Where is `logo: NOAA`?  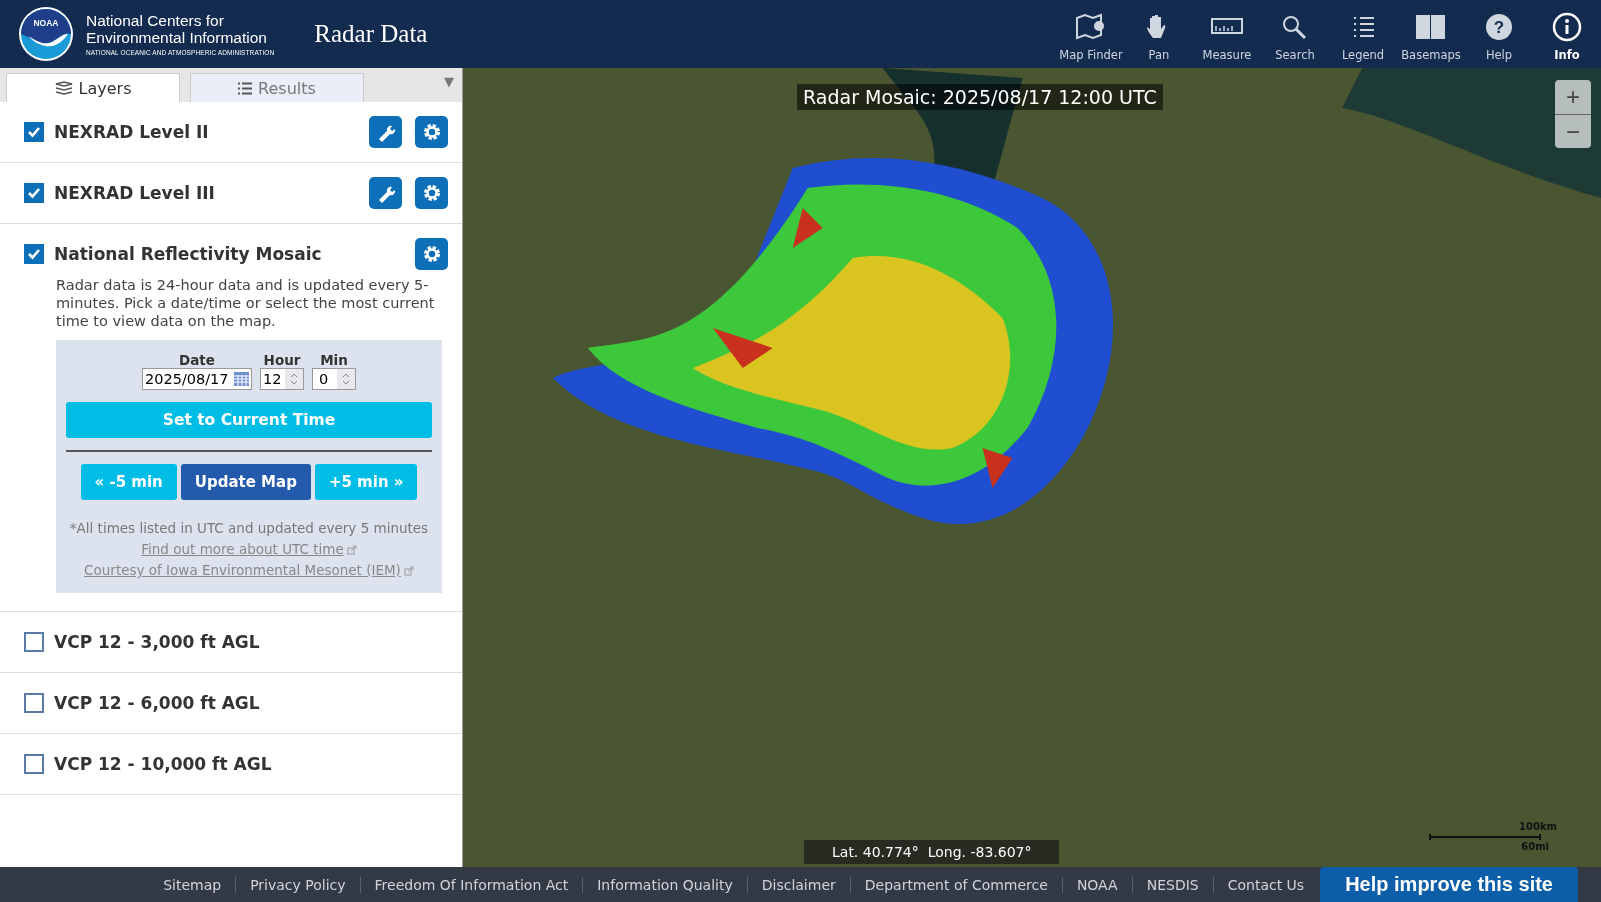
logo: NOAA is located at coordinates (46, 34).